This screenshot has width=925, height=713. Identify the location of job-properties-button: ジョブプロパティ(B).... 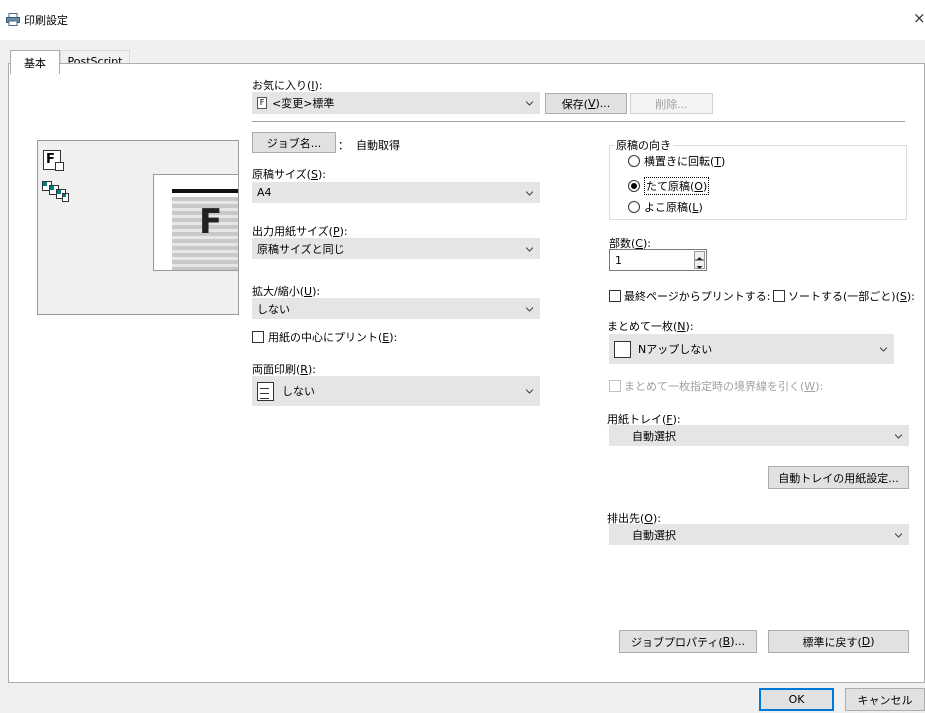
(688, 641).